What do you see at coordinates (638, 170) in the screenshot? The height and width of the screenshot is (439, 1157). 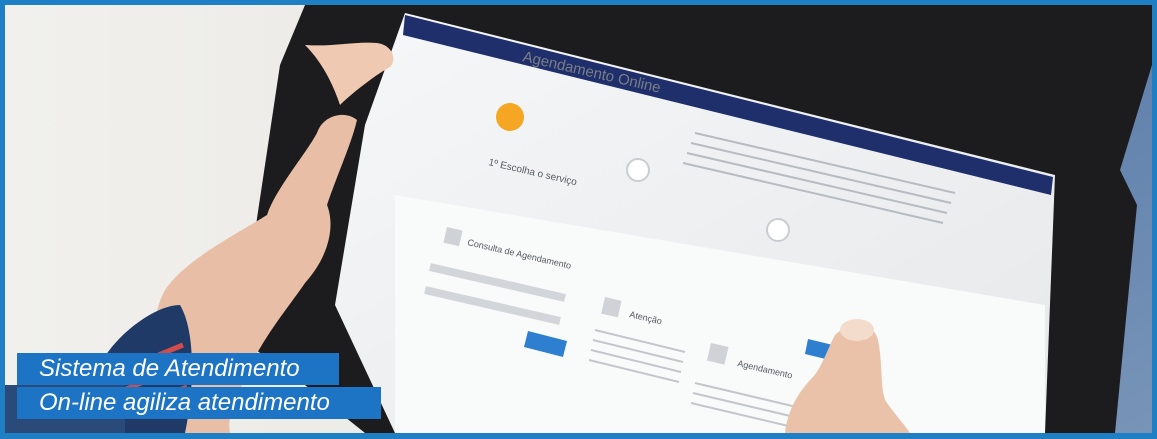 I see `step-two-circle` at bounding box center [638, 170].